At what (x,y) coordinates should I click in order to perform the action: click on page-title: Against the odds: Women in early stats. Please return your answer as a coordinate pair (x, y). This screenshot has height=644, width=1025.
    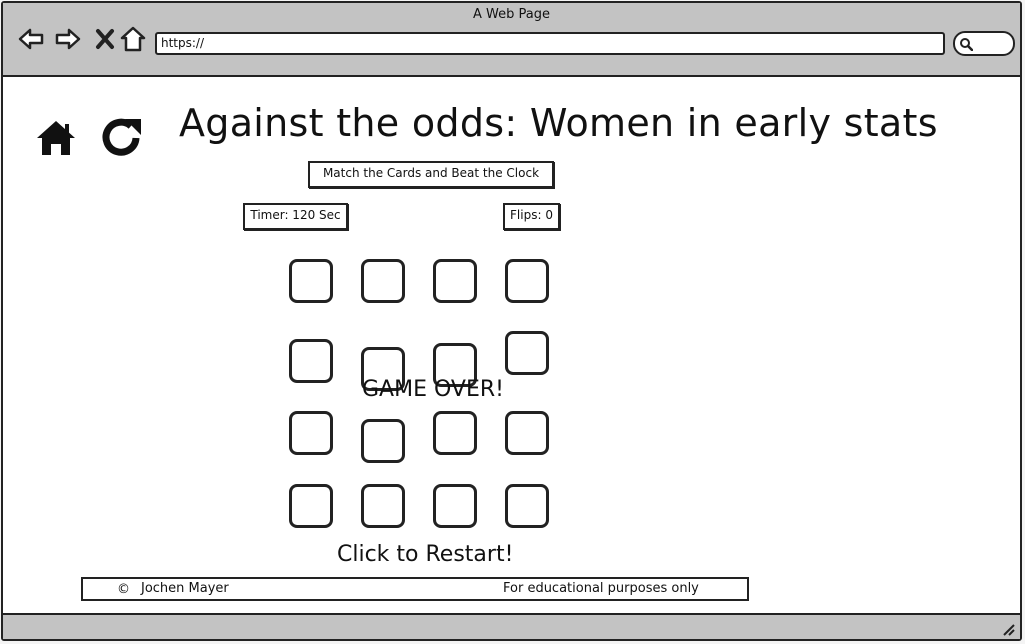
    Looking at the image, I should click on (558, 123).